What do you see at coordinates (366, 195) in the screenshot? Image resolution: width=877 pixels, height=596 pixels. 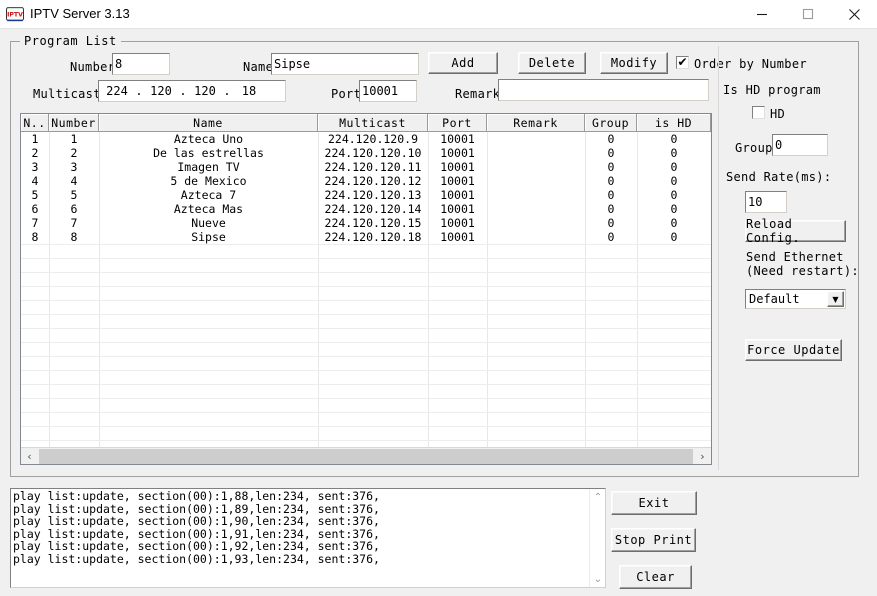 I see `table-row: 5 5 Azteca 7 224.120.120.13 10001 0 0` at bounding box center [366, 195].